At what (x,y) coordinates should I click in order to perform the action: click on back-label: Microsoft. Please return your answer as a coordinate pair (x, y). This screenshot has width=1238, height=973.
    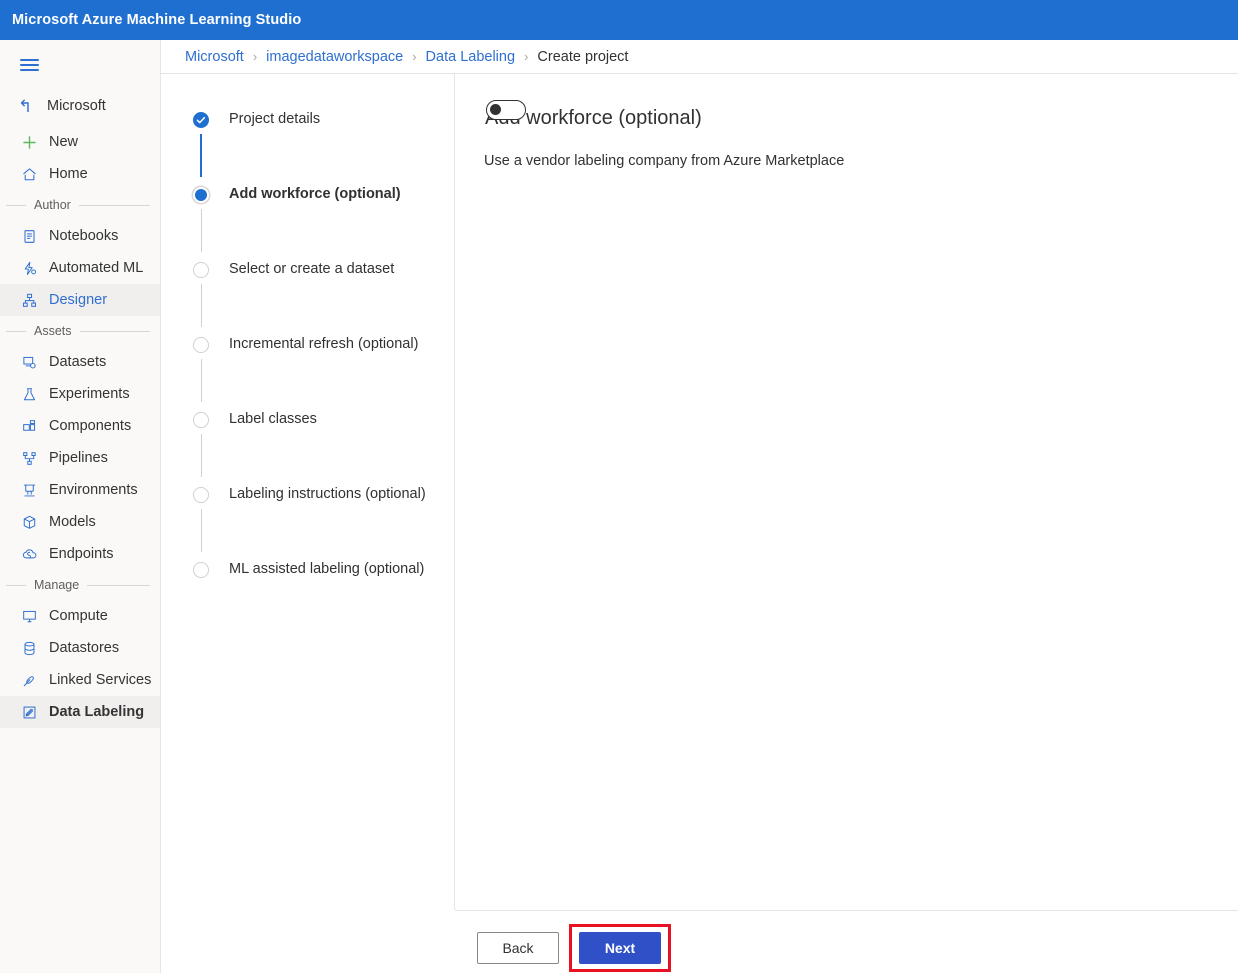
    Looking at the image, I should click on (76, 106).